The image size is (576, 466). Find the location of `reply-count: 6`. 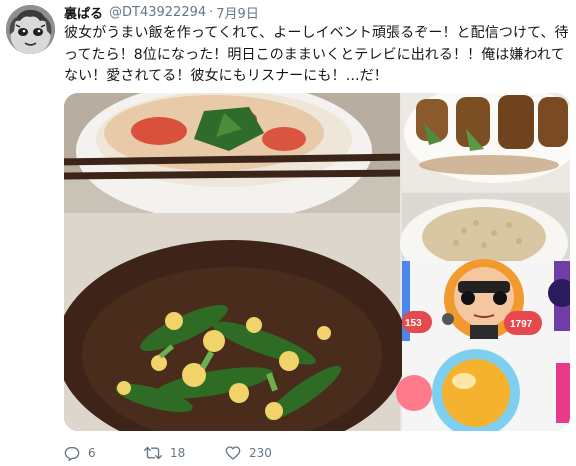

reply-count: 6 is located at coordinates (92, 453).